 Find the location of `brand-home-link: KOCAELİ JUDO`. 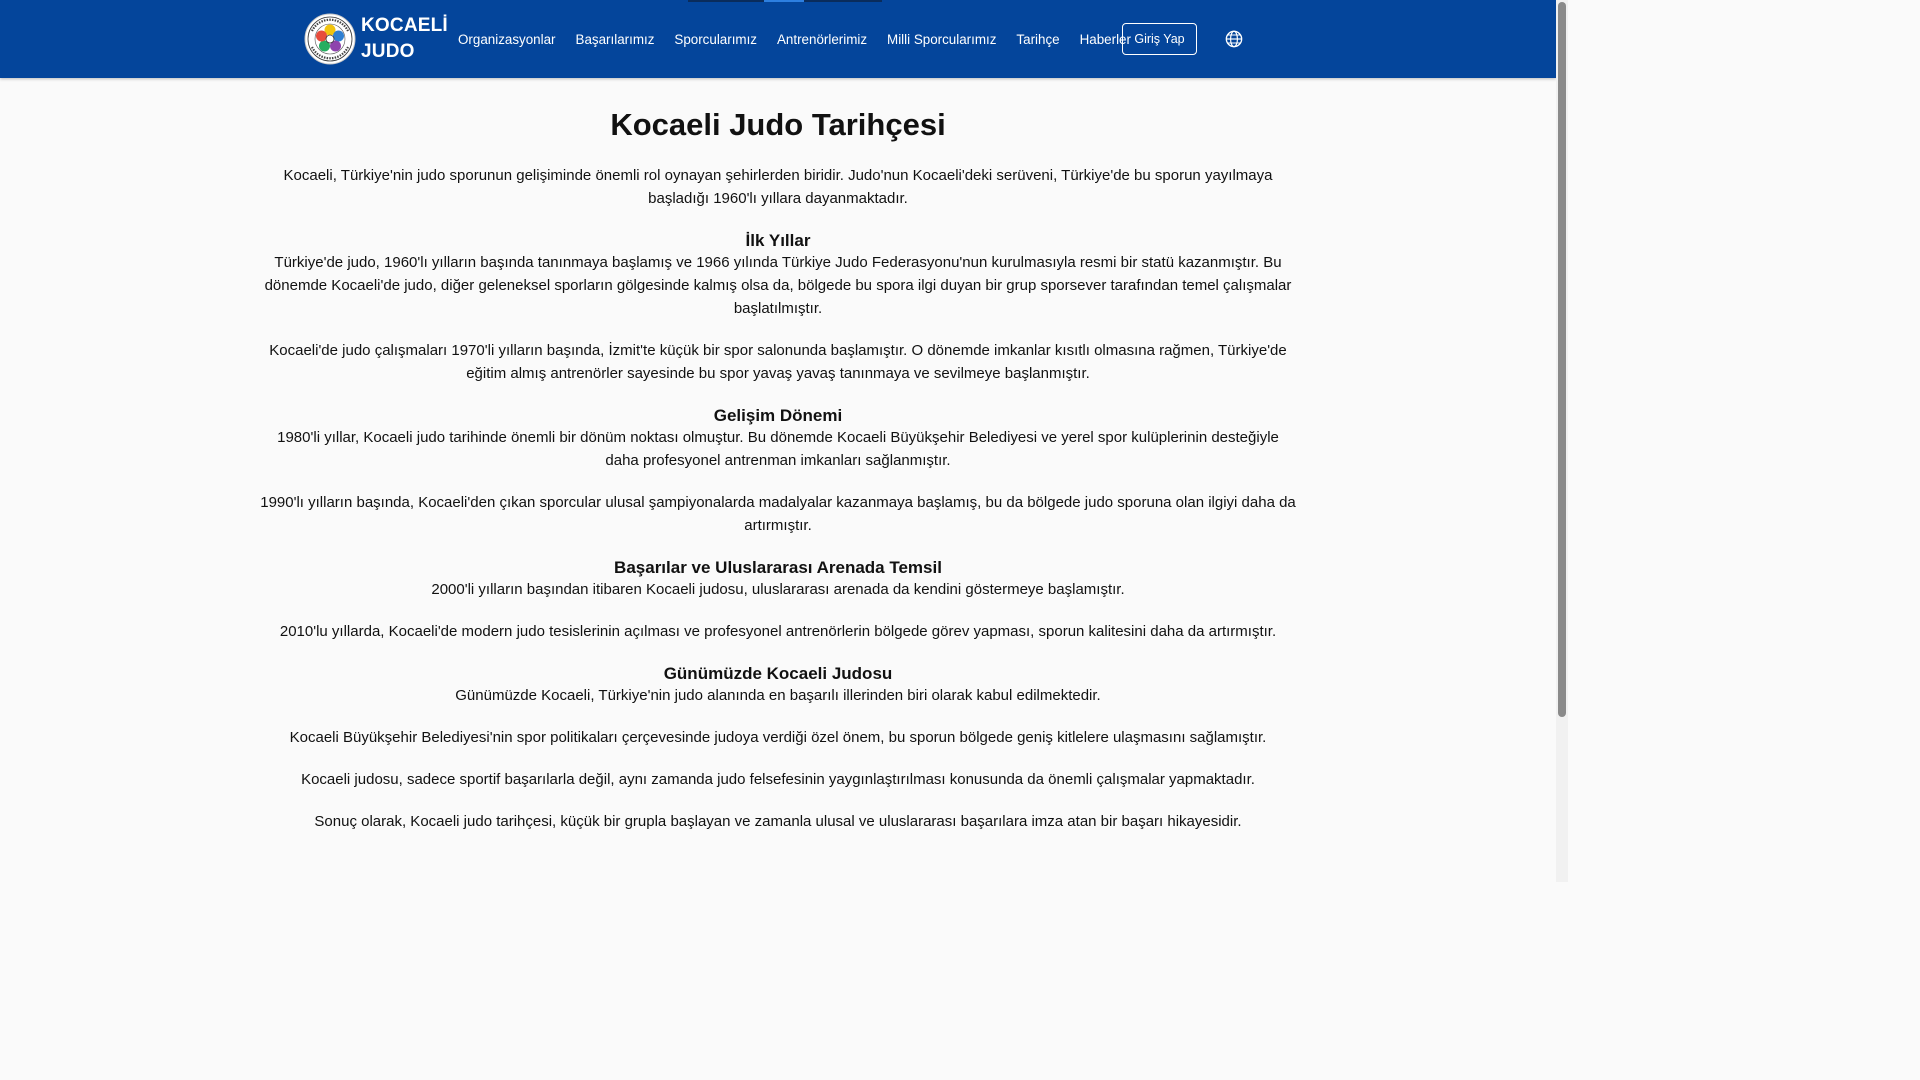

brand-home-link: KOCAELİ JUDO is located at coordinates (376, 39).